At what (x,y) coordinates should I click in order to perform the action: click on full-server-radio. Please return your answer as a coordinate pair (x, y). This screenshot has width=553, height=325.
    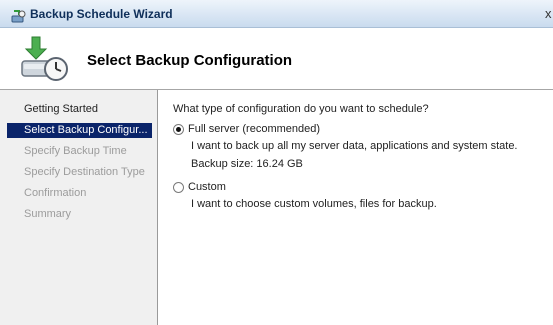
    Looking at the image, I should click on (178, 129).